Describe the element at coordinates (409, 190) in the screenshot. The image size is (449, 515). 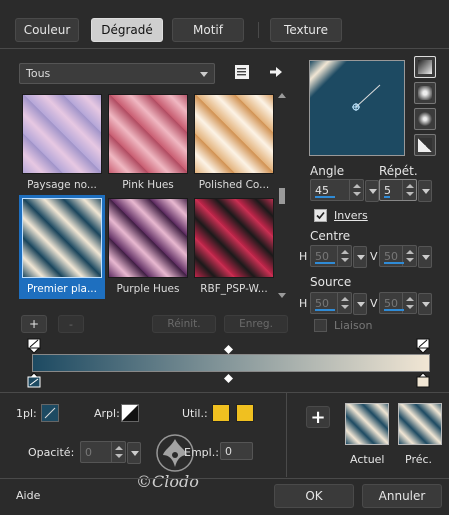
I see `repeat-spinner` at that location.